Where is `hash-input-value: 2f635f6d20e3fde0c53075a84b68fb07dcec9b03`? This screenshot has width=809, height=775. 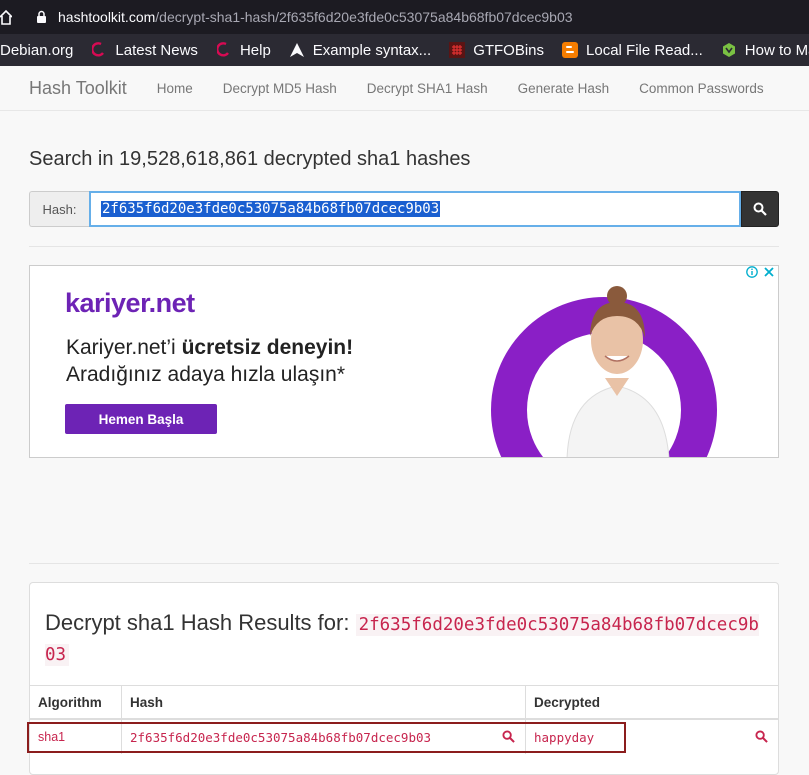 hash-input-value: 2f635f6d20e3fde0c53075a84b68fb07dcec9b03 is located at coordinates (271, 209).